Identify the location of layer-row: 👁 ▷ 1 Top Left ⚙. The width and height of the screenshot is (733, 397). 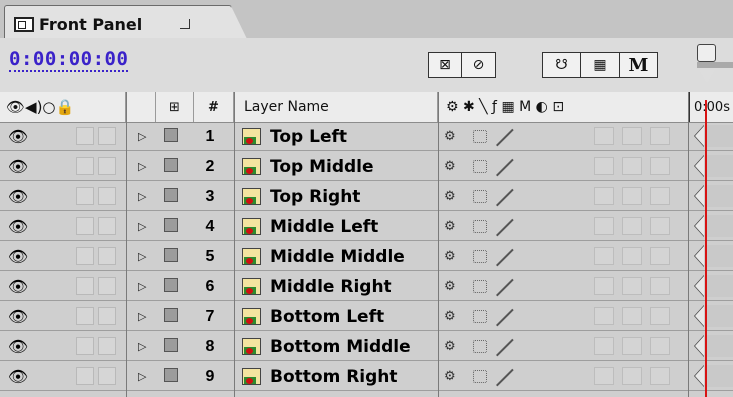
(366, 137).